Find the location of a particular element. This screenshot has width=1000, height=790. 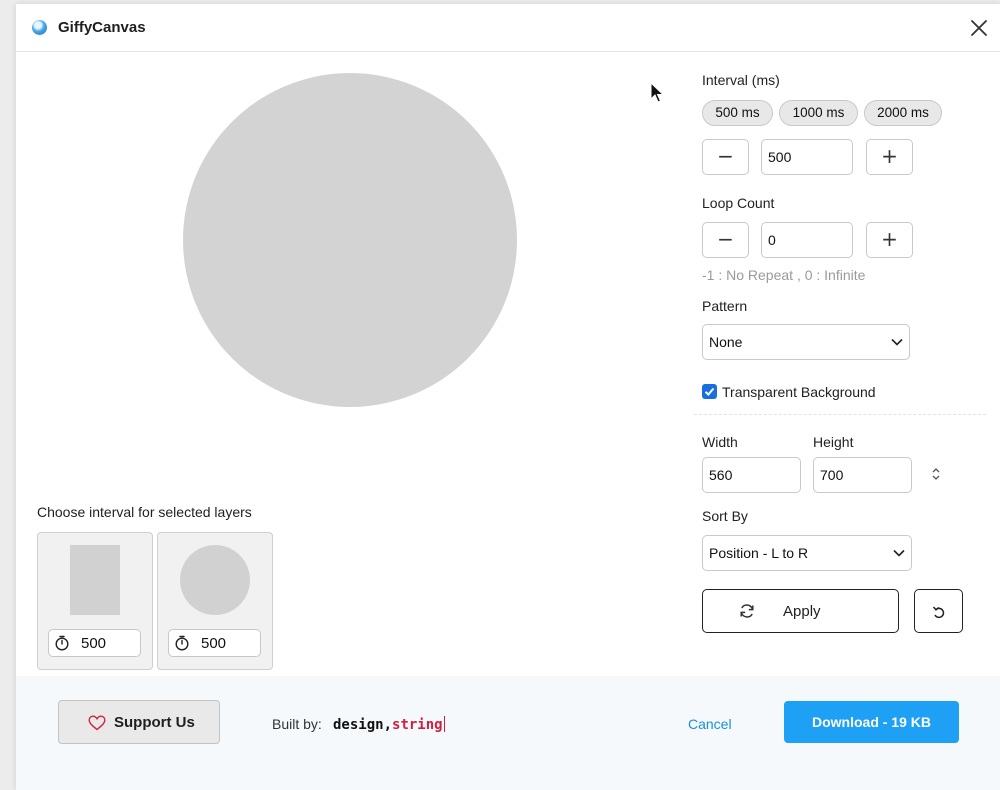

layer-thumbnail-circle is located at coordinates (215, 580).